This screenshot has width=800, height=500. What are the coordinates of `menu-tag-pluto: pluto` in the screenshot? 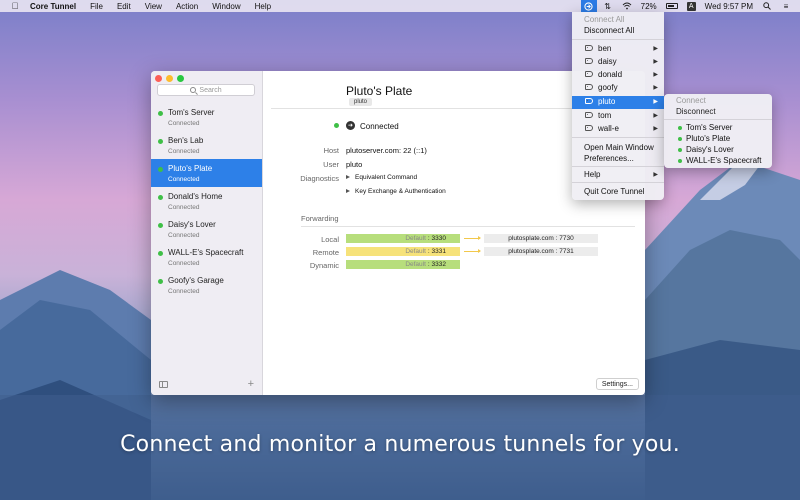 It's located at (606, 101).